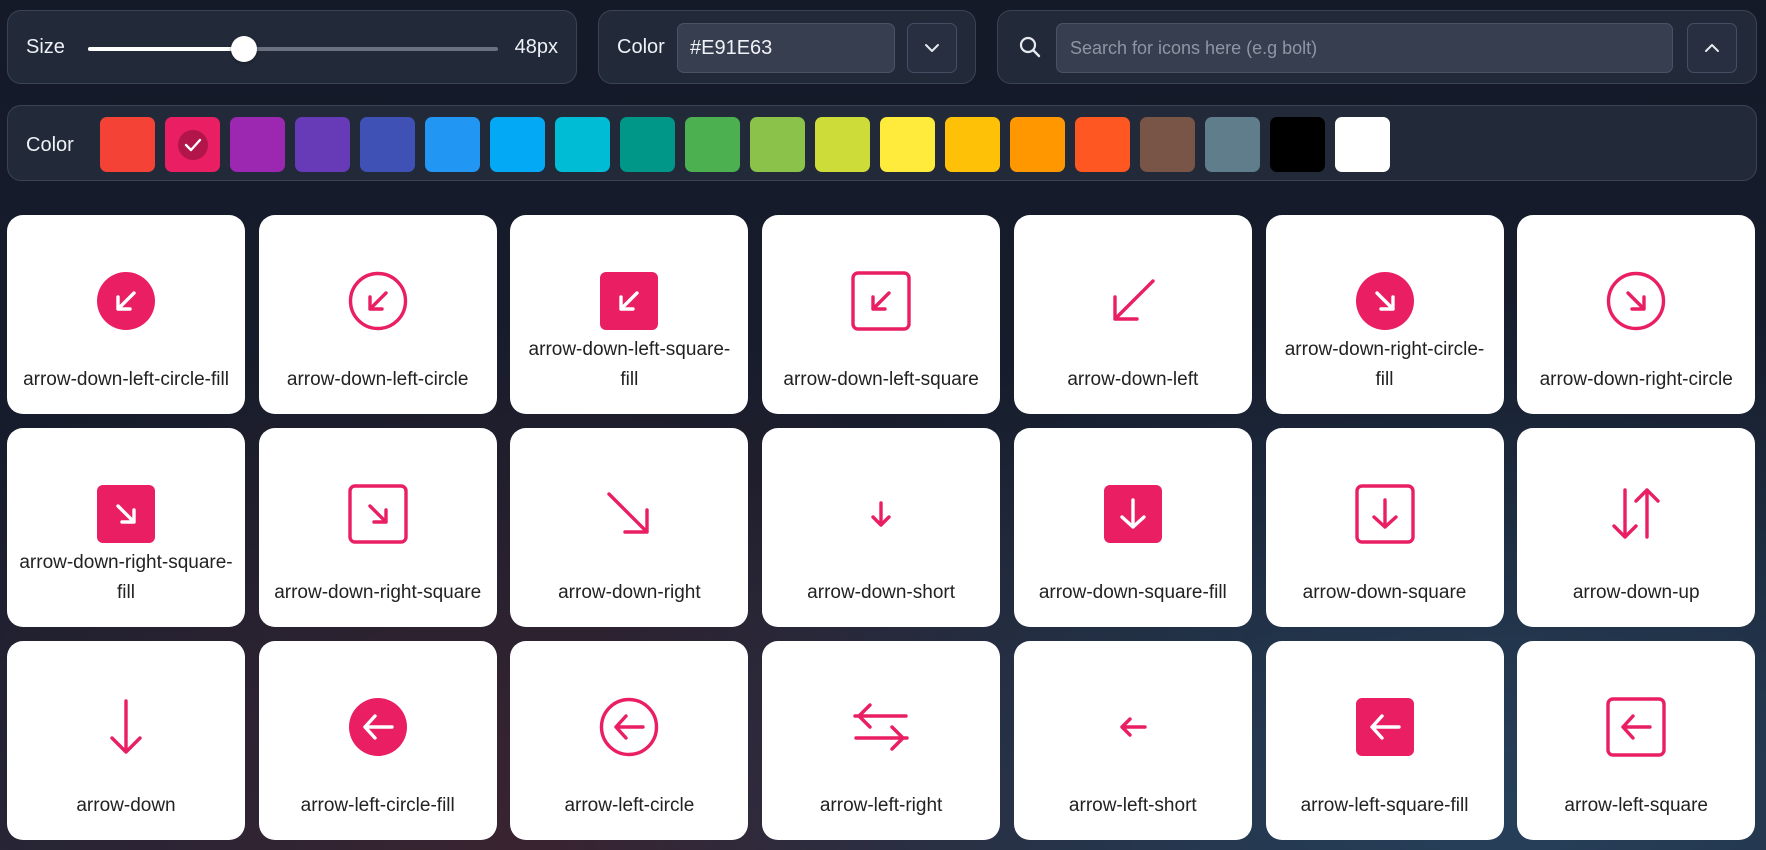 This screenshot has height=850, width=1766. I want to click on icon-name: arrow-down-right, so click(629, 593).